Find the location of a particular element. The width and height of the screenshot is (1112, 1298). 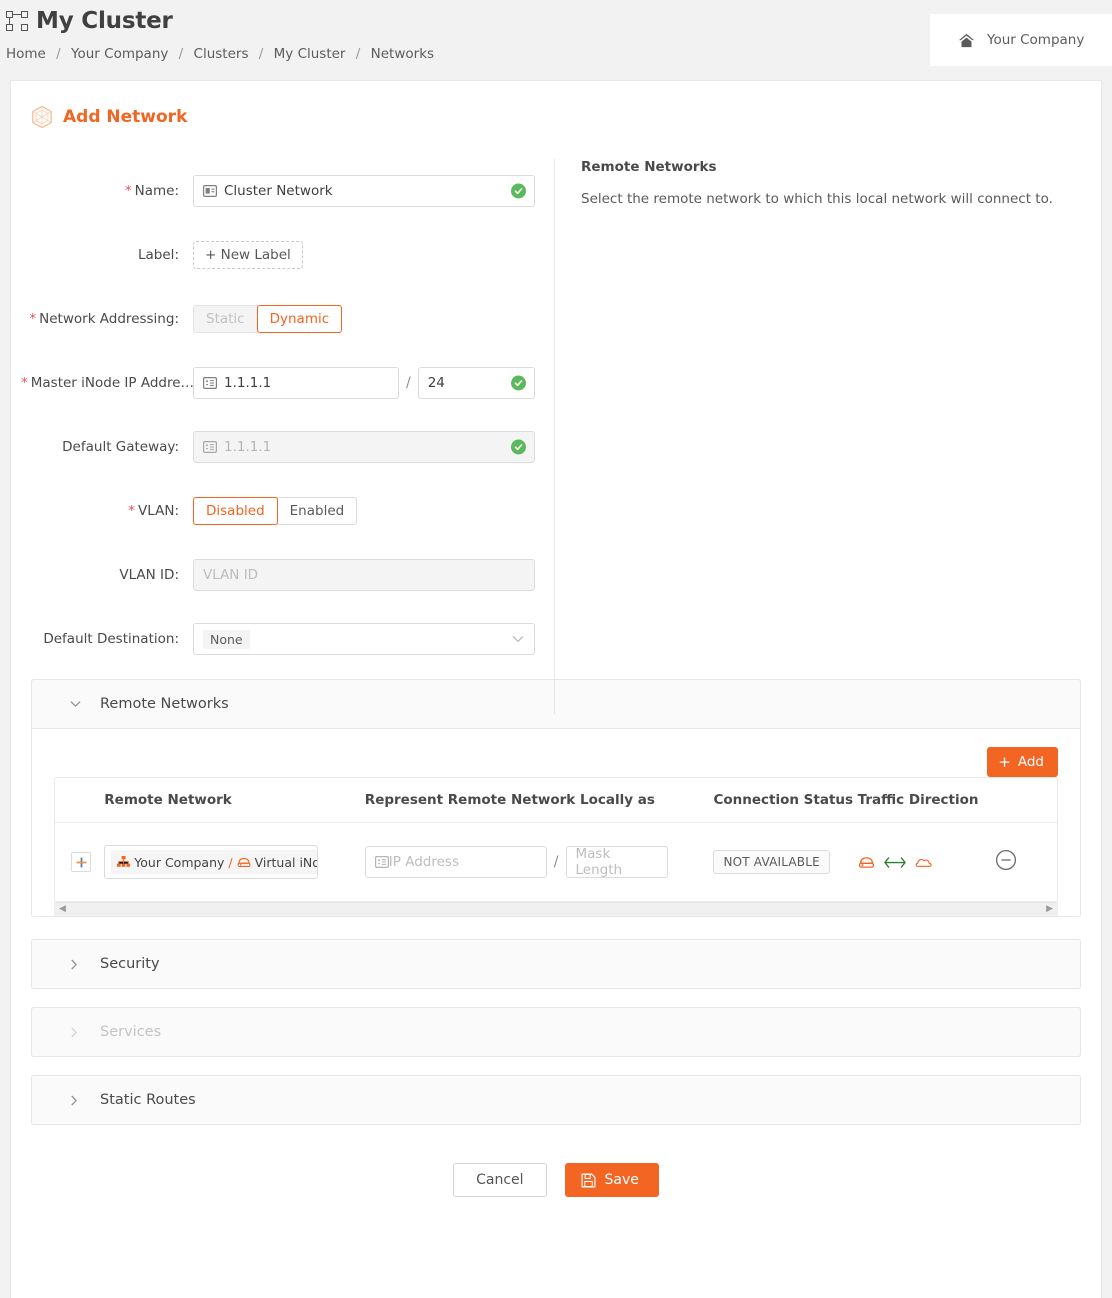

field-row-vlan: * VLAN: Disabled Enabled is located at coordinates (556, 511).